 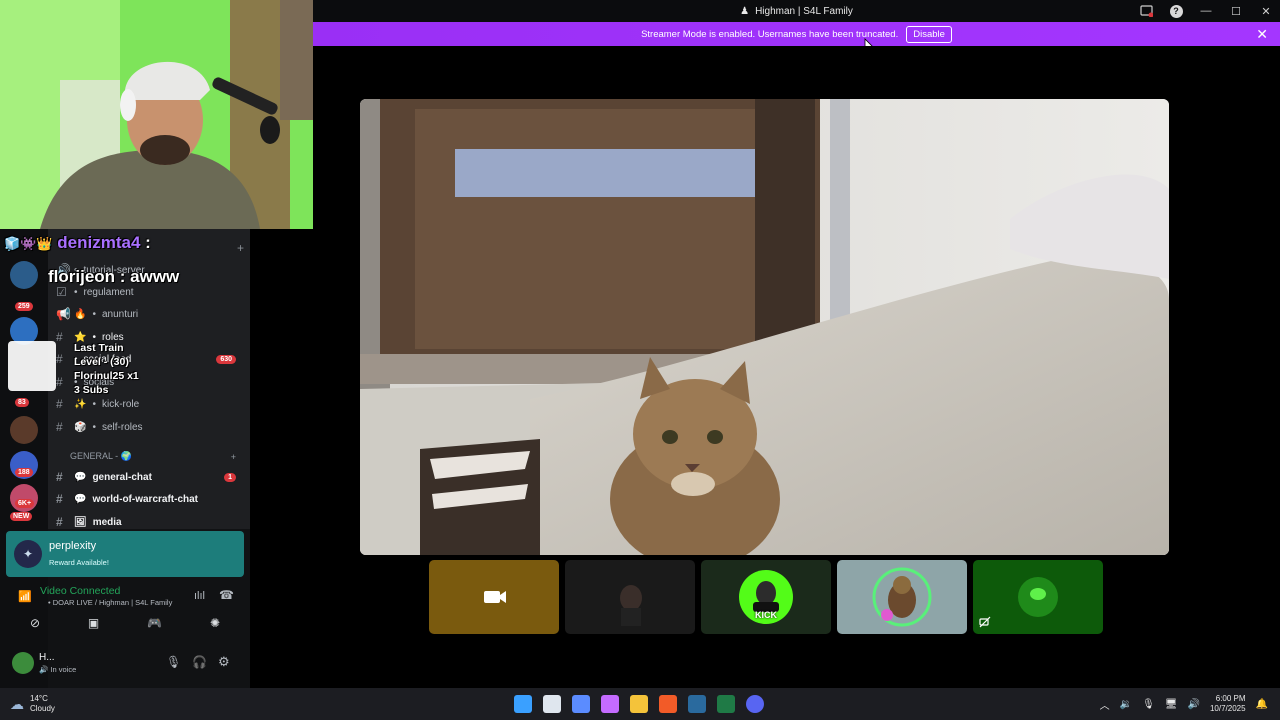 I want to click on clock: 6:00 PM 10/7/2025, so click(x=1228, y=704).